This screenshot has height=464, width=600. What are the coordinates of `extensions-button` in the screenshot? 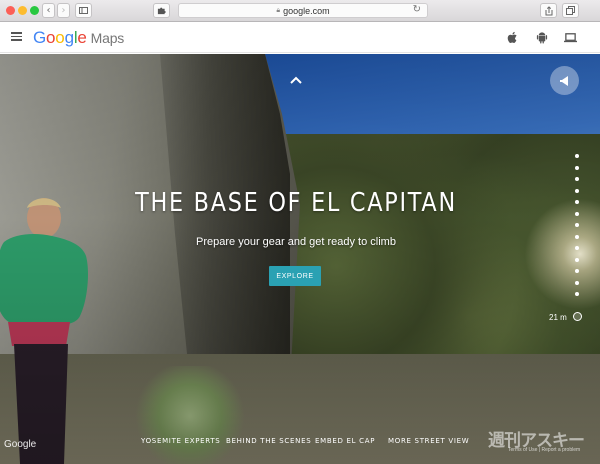 It's located at (161, 10).